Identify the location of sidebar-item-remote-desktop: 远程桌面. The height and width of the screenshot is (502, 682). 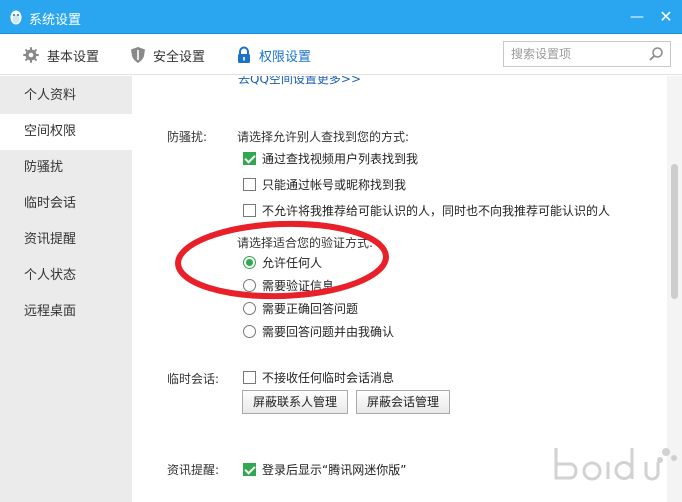
(66, 312).